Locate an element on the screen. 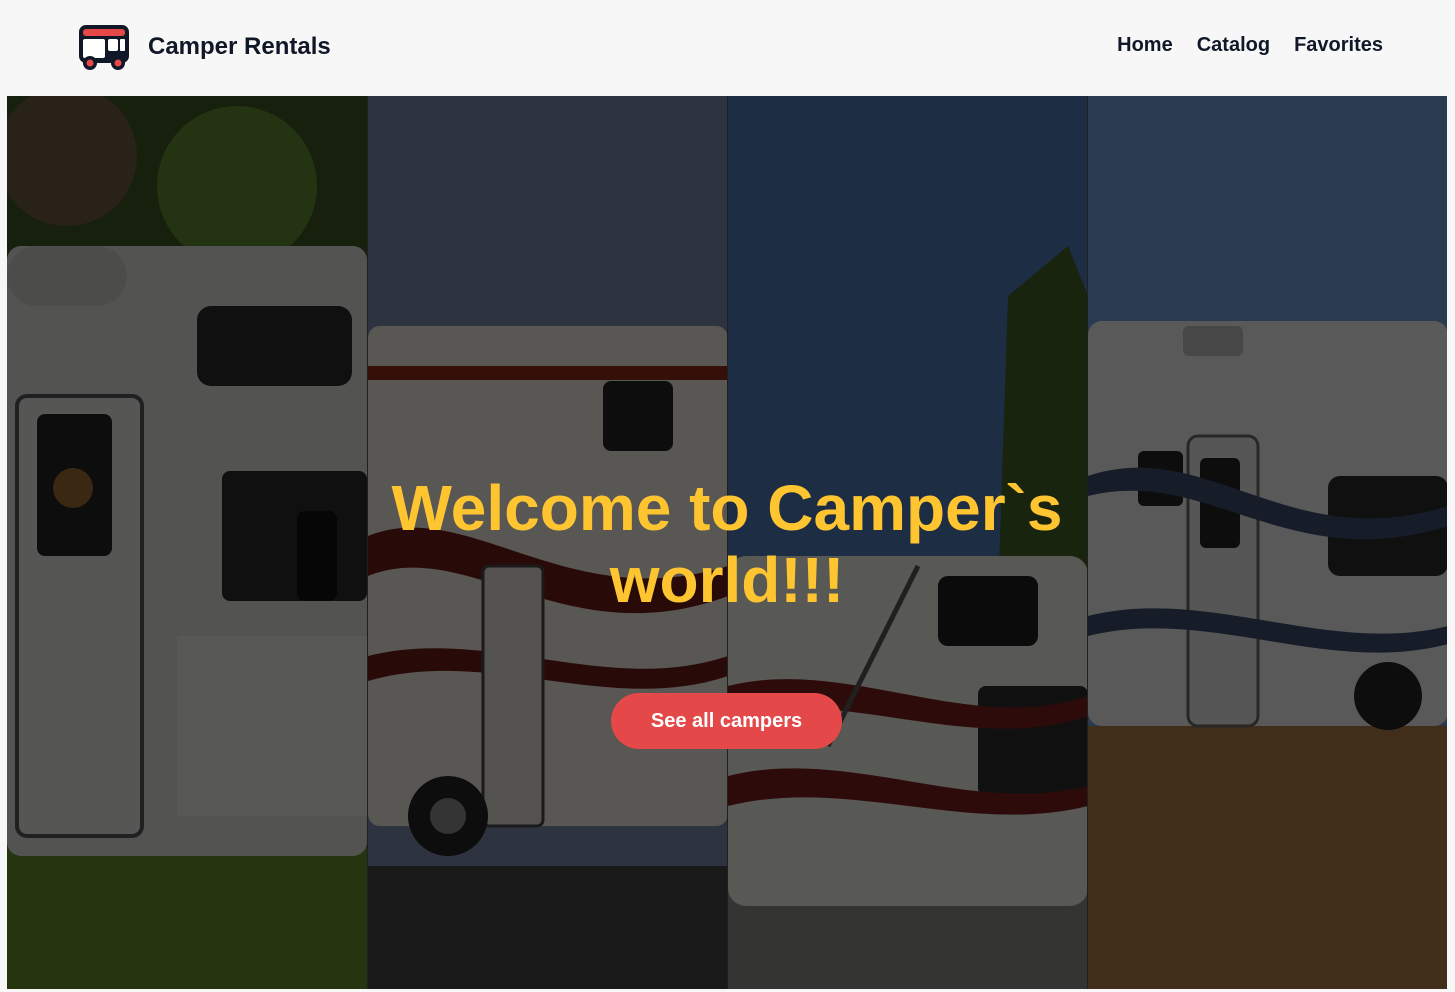  main-nav: Home Catalog Favorites is located at coordinates (1250, 45).